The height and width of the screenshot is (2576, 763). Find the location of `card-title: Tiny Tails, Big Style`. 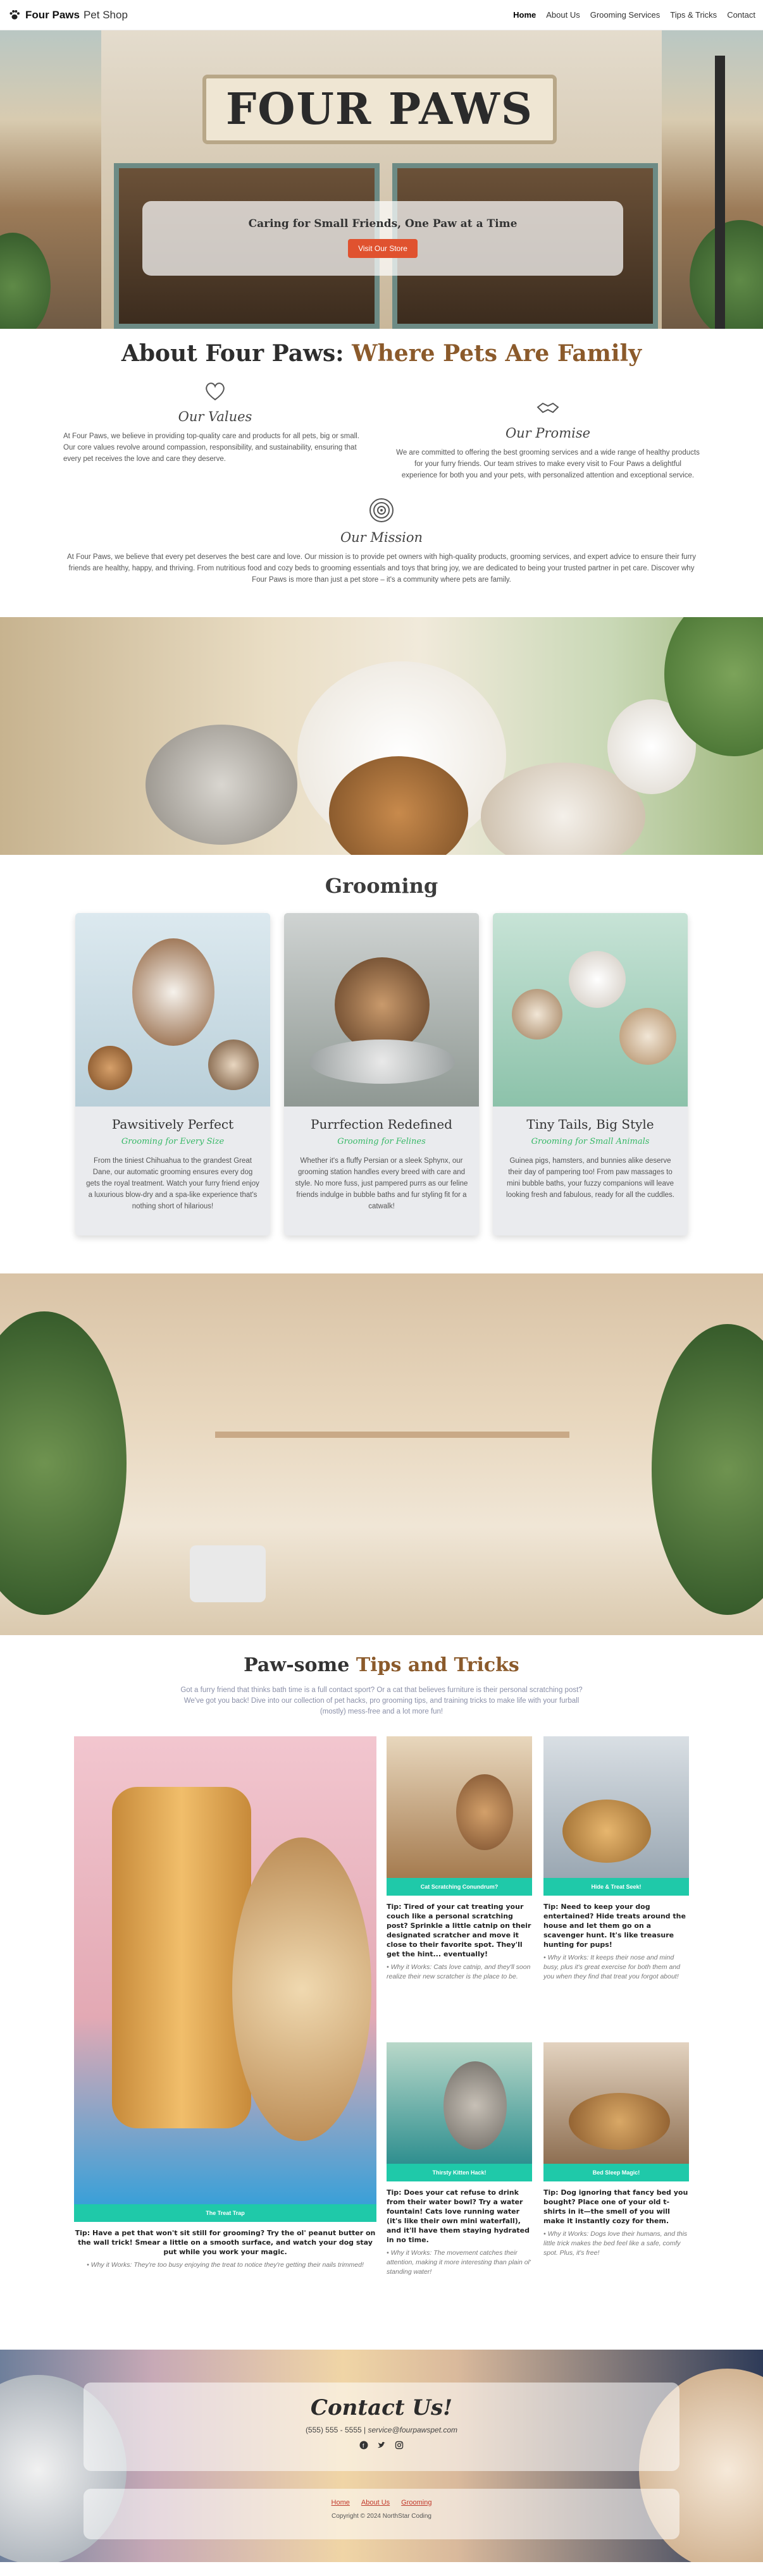

card-title: Tiny Tails, Big Style is located at coordinates (590, 1124).